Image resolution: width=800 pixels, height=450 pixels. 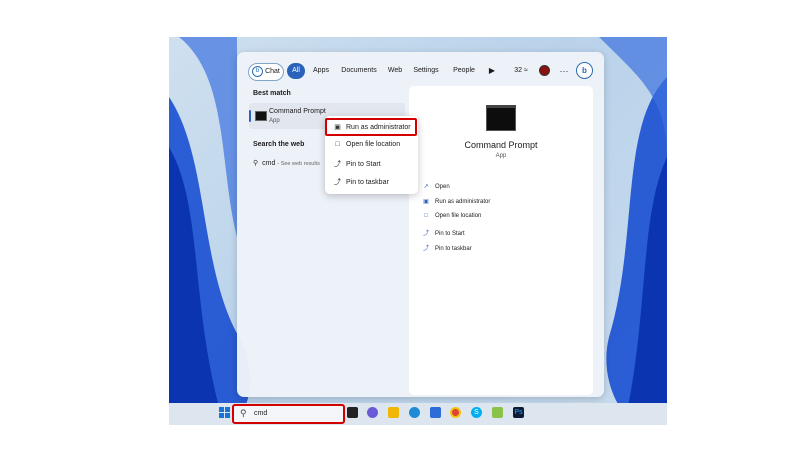 What do you see at coordinates (518, 412) in the screenshot?
I see `photoshop-icon: Ps` at bounding box center [518, 412].